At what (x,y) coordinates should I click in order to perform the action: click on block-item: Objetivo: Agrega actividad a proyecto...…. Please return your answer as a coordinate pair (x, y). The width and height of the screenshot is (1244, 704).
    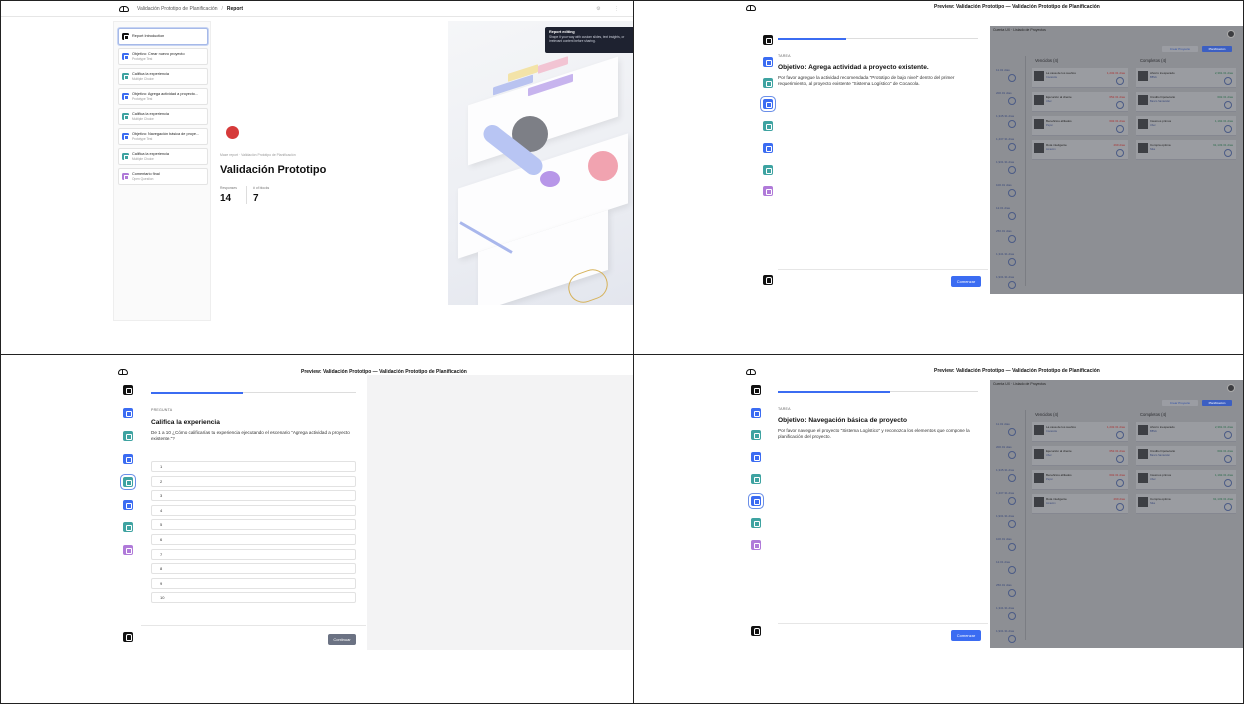
    Looking at the image, I should click on (163, 96).